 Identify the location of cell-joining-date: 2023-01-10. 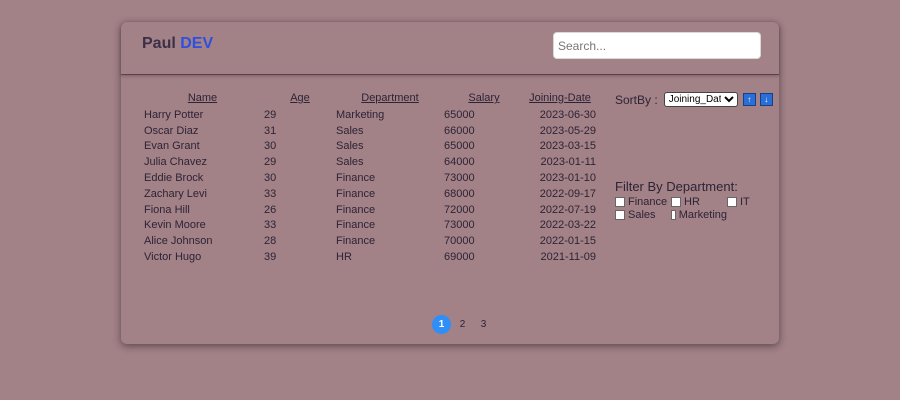
(567, 178).